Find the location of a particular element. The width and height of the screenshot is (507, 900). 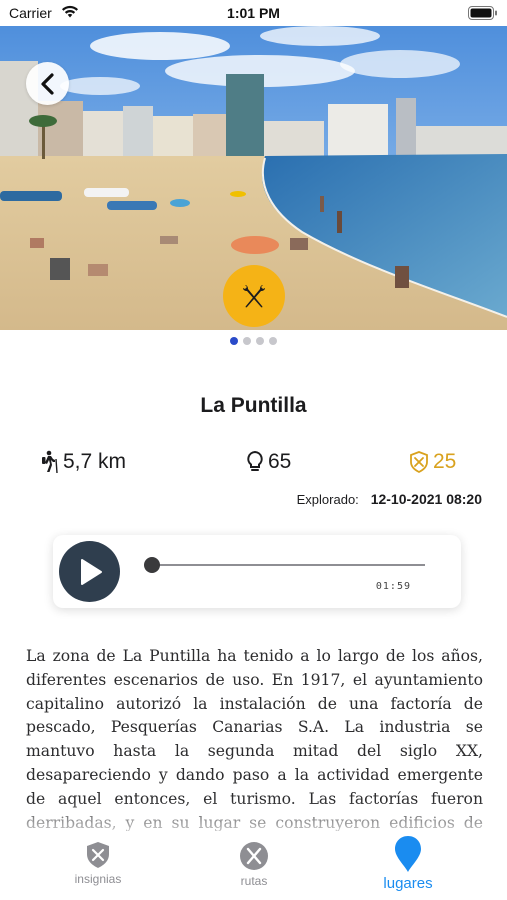

badge-shield-icon is located at coordinates (419, 462).